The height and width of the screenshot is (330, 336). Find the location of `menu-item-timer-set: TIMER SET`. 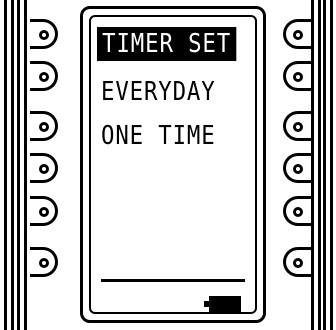

menu-item-timer-set: TIMER SET is located at coordinates (167, 44).